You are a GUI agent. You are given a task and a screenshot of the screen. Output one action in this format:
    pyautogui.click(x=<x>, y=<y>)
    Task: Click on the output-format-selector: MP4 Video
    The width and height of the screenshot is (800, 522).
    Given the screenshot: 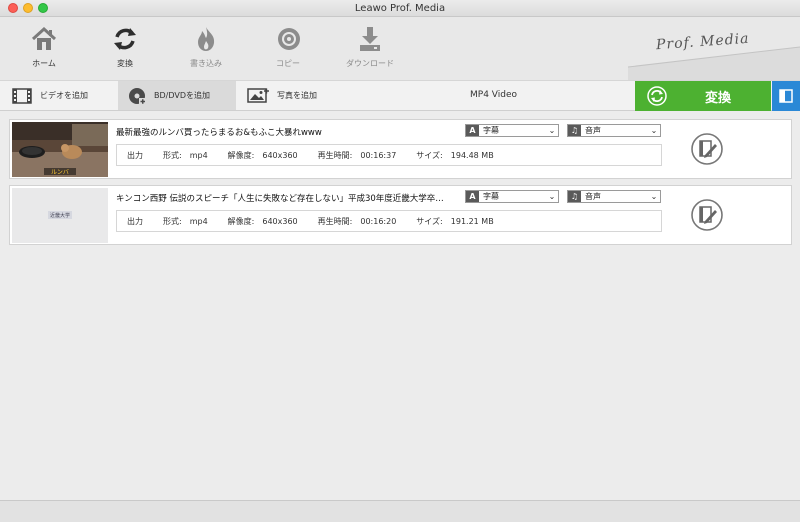 What is the action you would take?
    pyautogui.click(x=493, y=95)
    